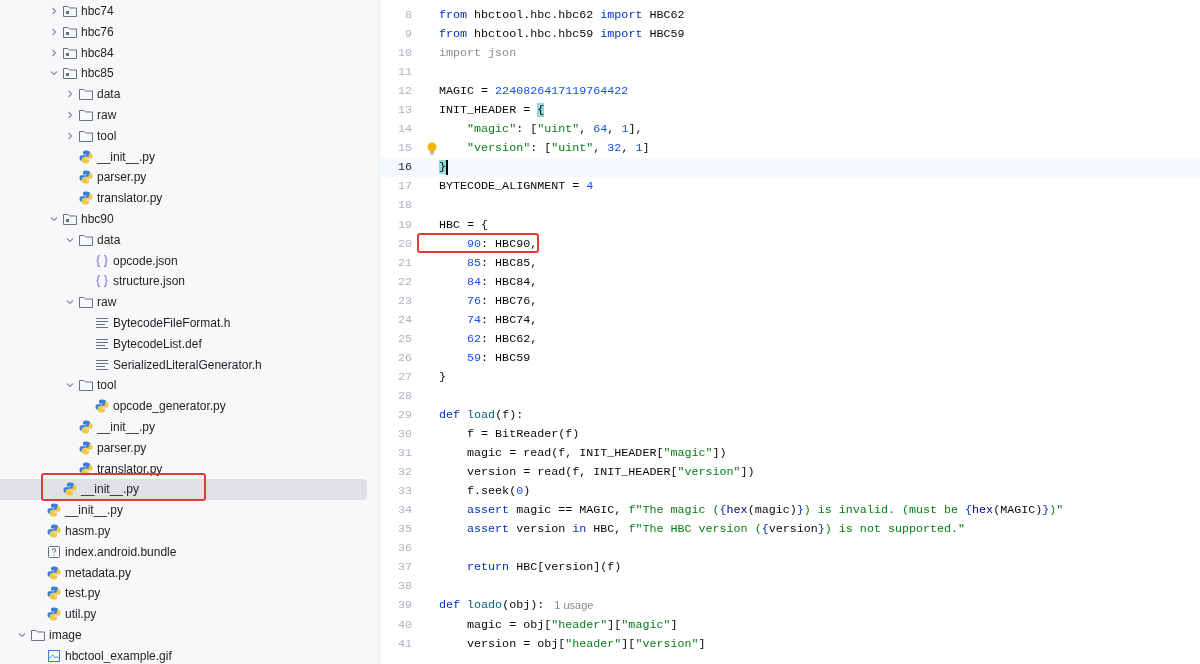 This screenshot has width=1200, height=664. Describe the element at coordinates (183, 593) in the screenshot. I see `tree-item: test.py` at that location.